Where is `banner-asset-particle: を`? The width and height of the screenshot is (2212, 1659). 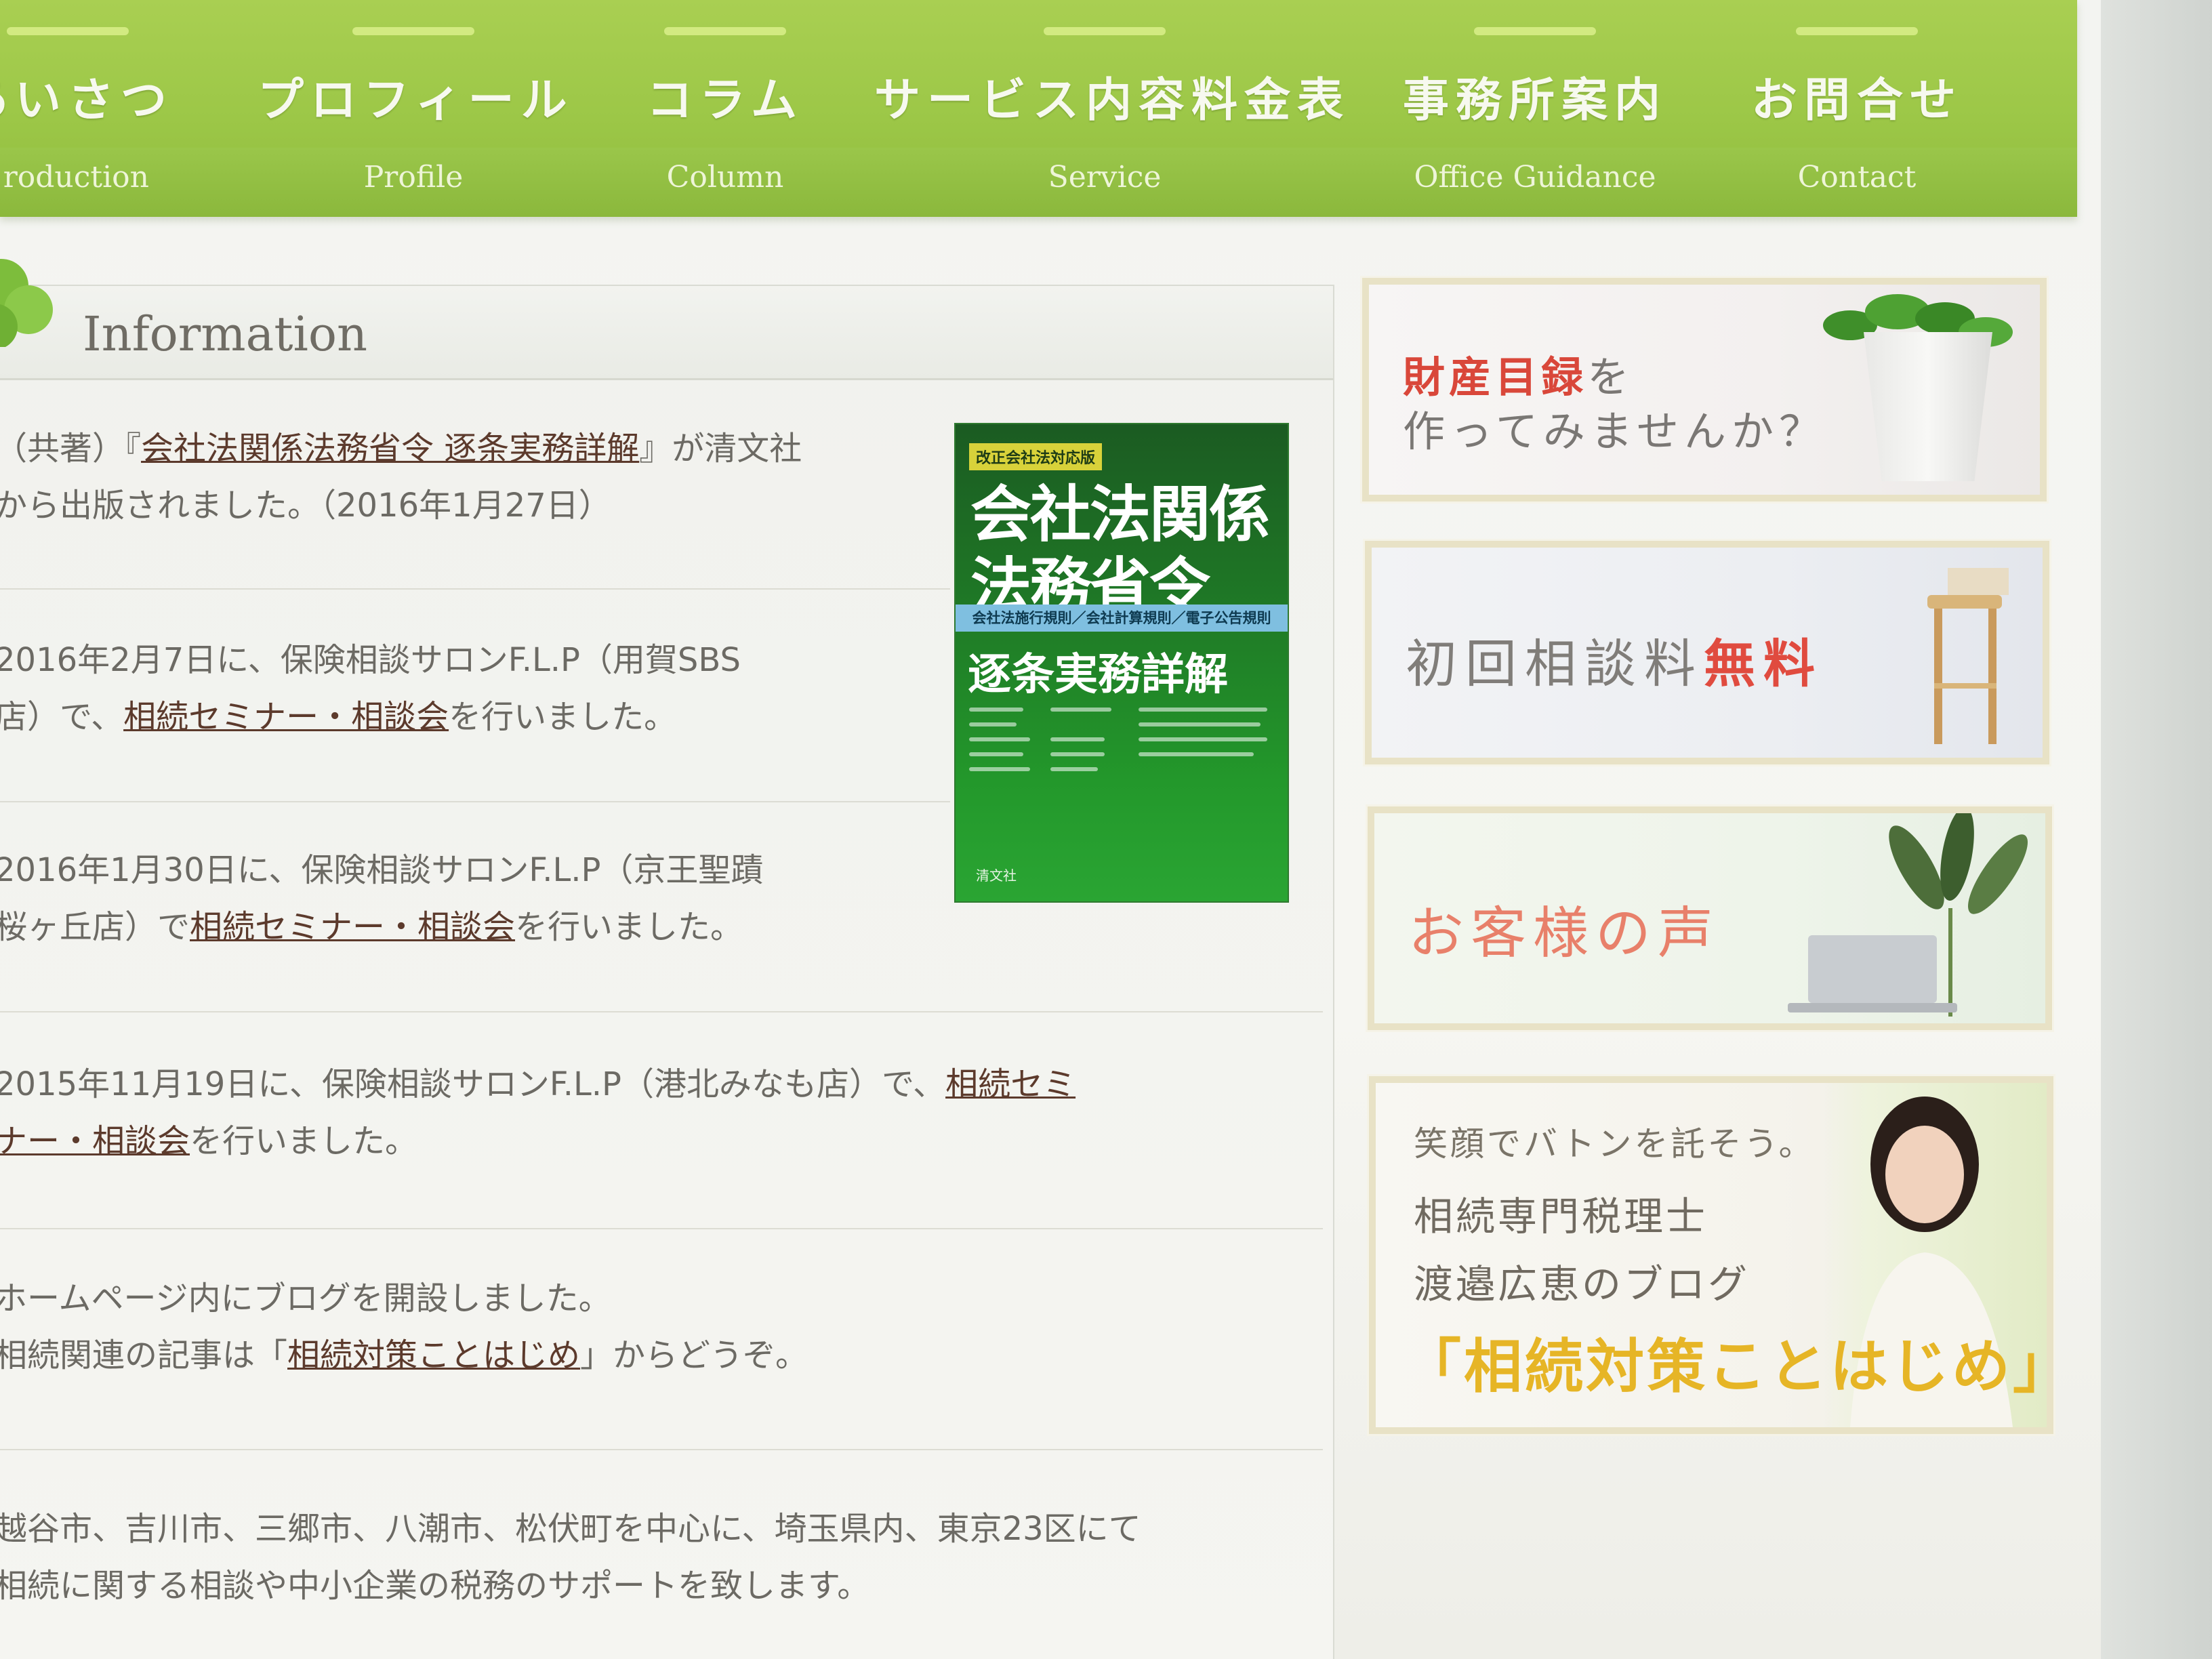 banner-asset-particle: を is located at coordinates (1611, 377).